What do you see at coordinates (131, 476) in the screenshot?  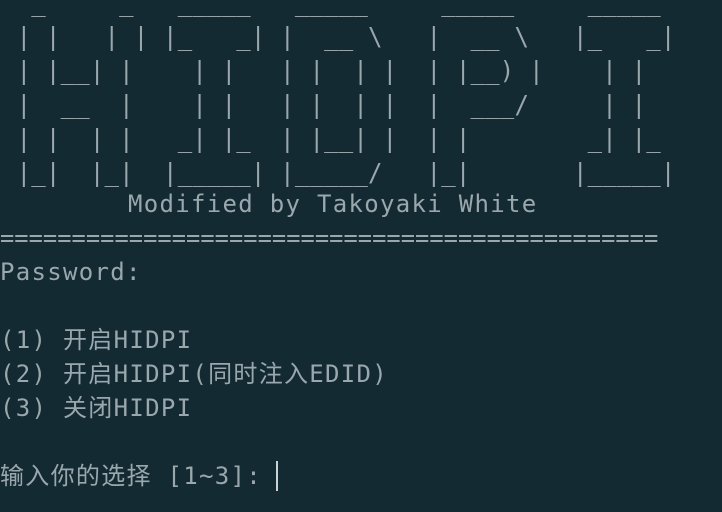 I see `choice-prompt-label: 输入你的选择 [1~3]:` at bounding box center [131, 476].